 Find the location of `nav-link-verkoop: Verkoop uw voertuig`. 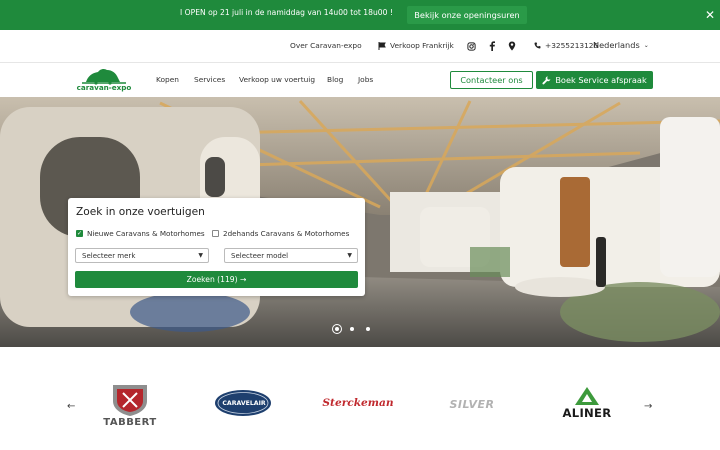

nav-link-verkoop: Verkoop uw voertuig is located at coordinates (277, 79).